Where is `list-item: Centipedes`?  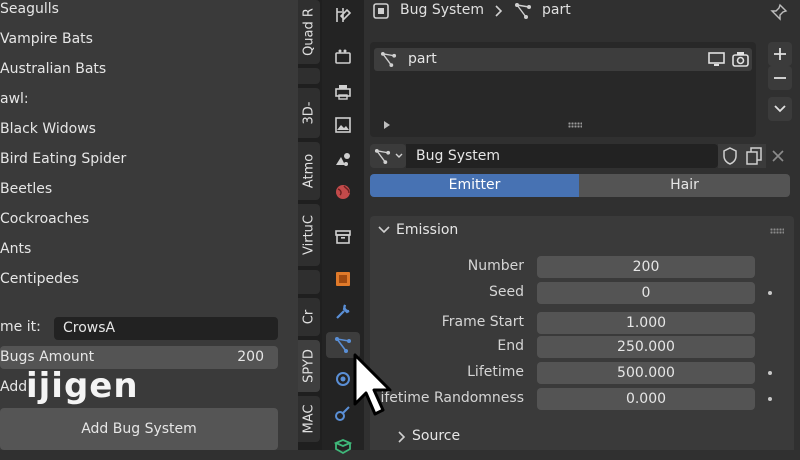
list-item: Centipedes is located at coordinates (39, 279).